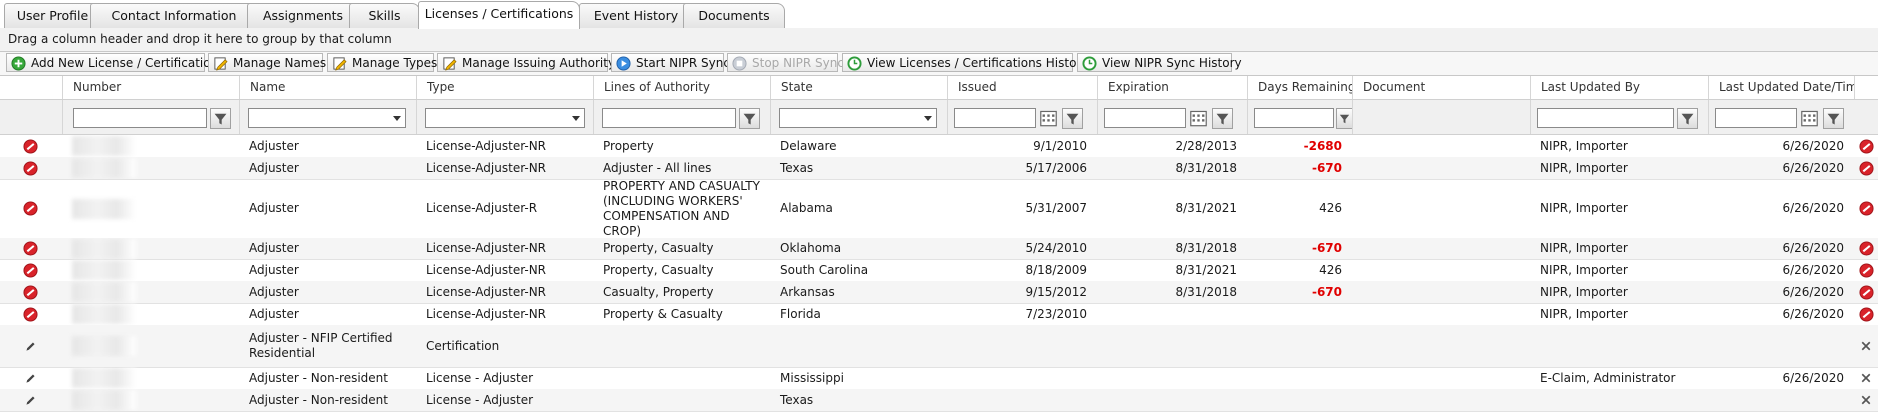 This screenshot has width=1878, height=413. What do you see at coordinates (140, 118) in the screenshot?
I see `filter-number-input` at bounding box center [140, 118].